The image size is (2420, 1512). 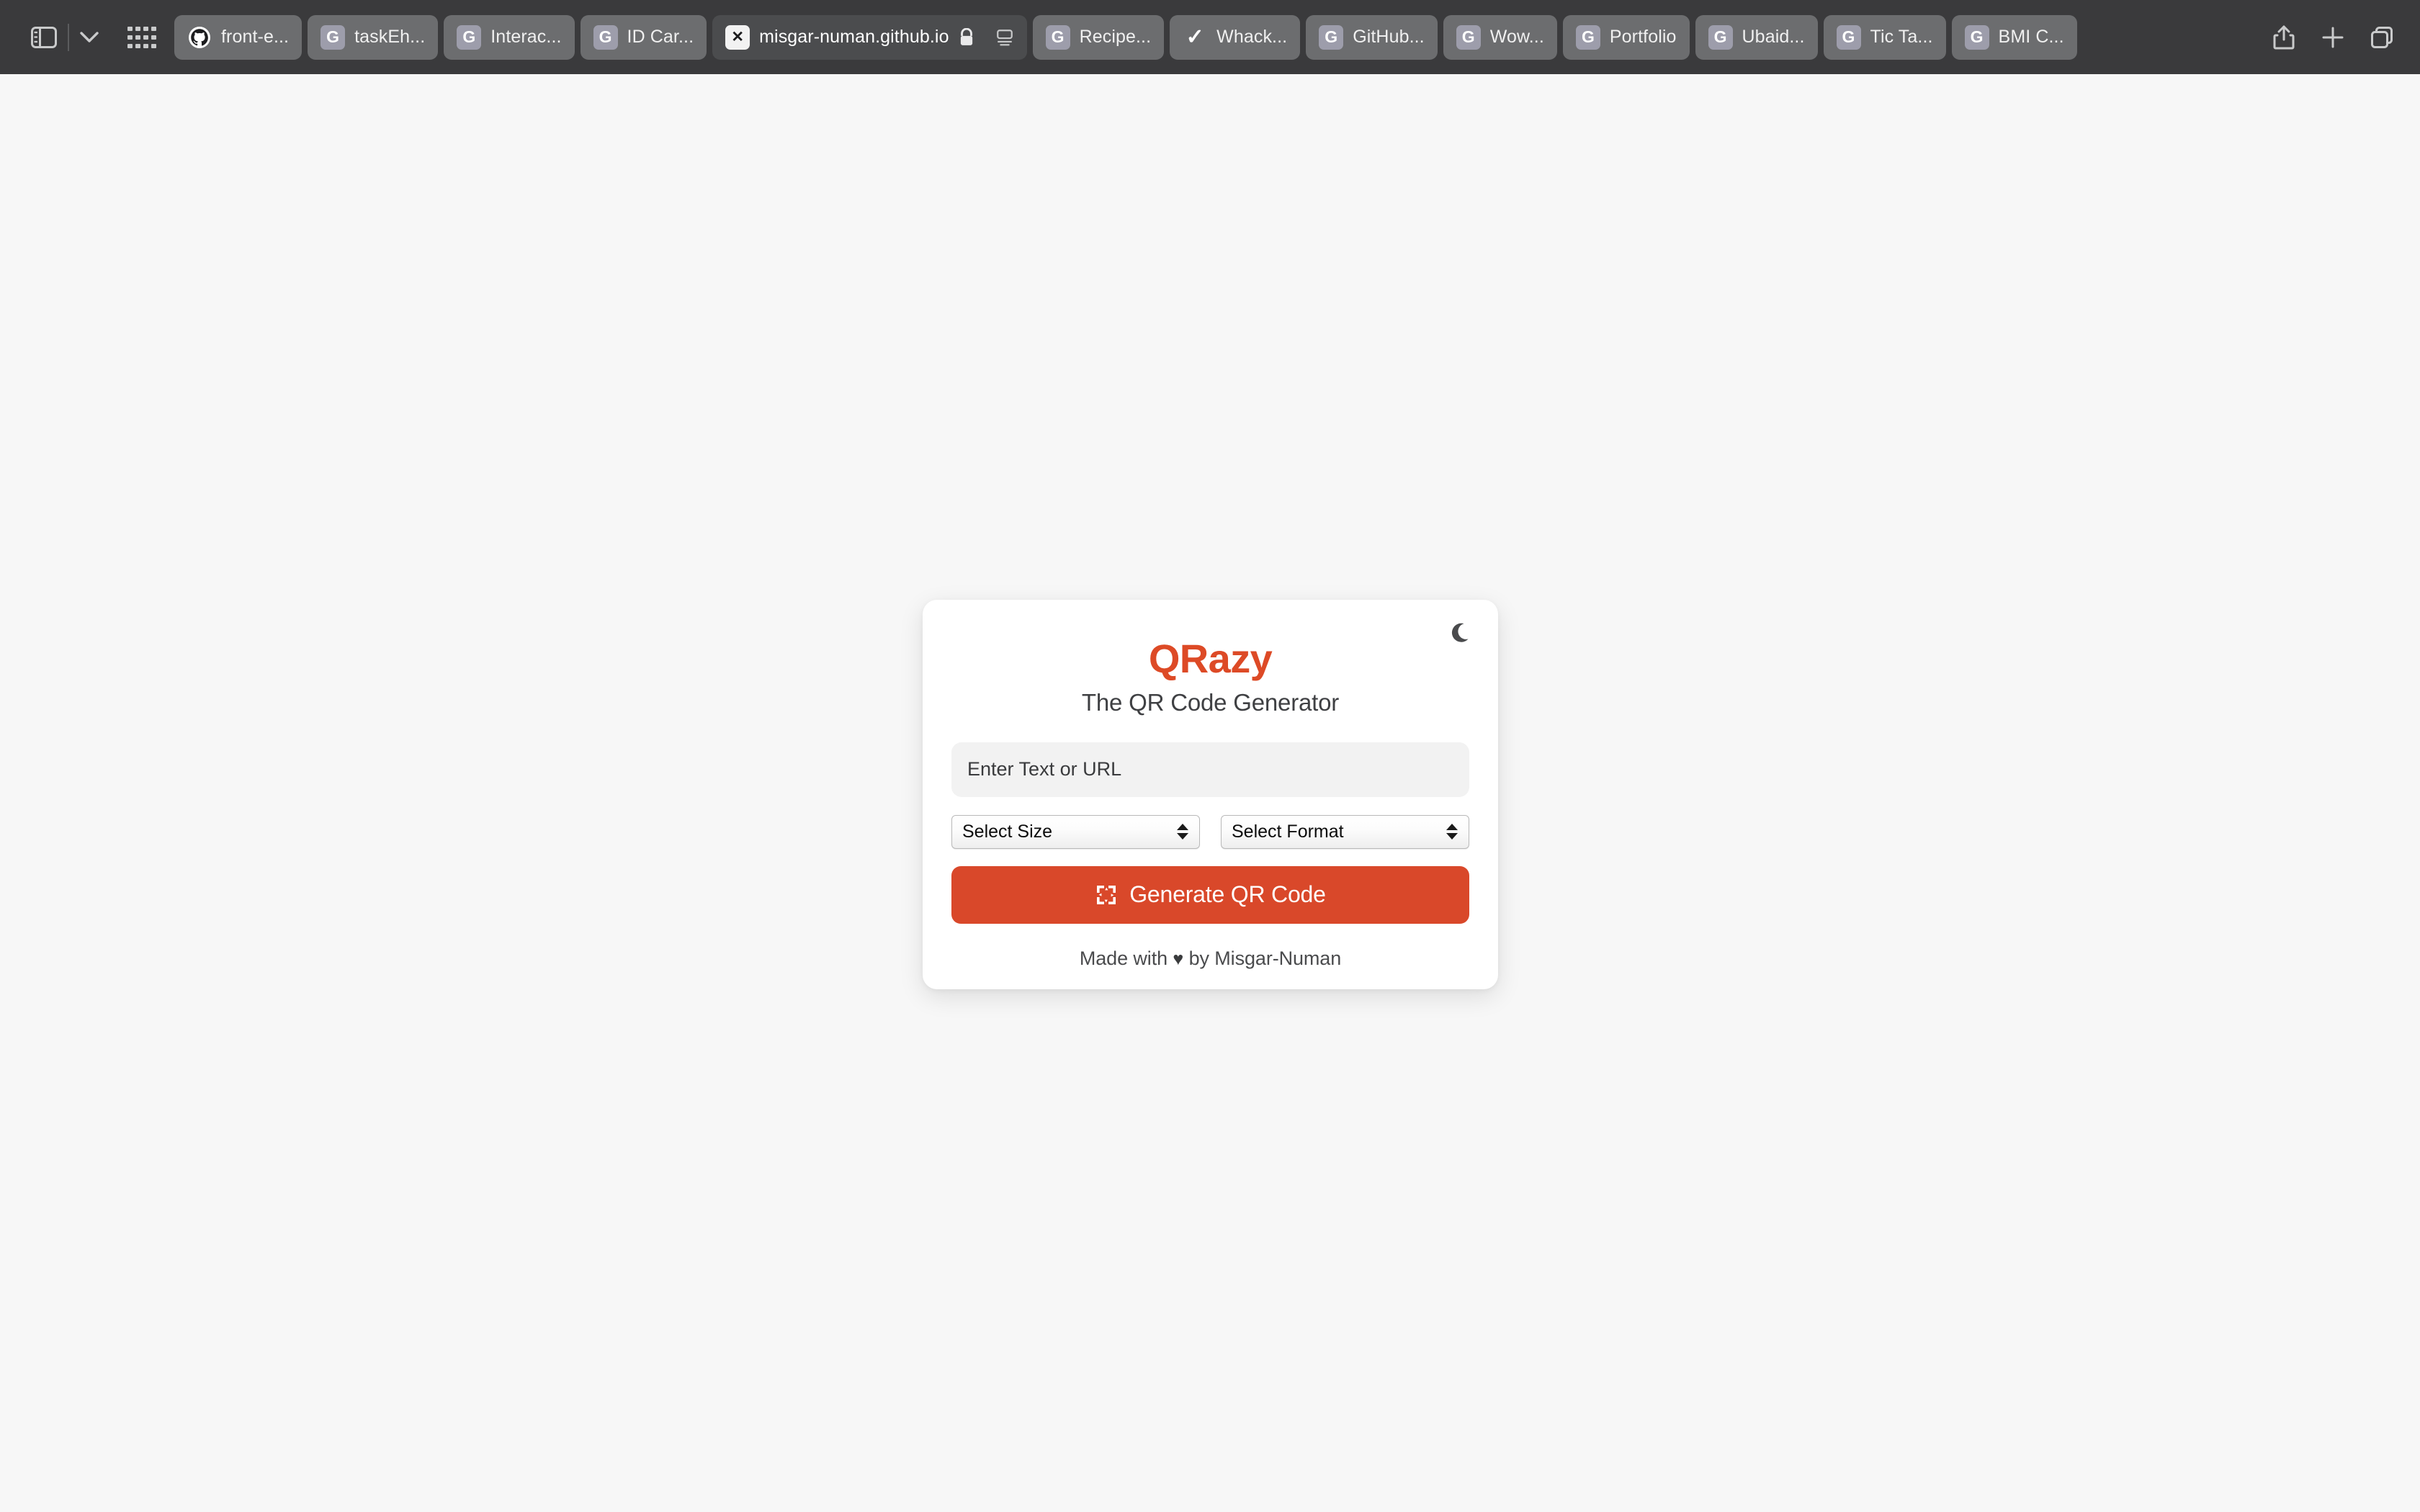 I want to click on page-subtitle: The QR Code Generator, so click(x=1210, y=702).